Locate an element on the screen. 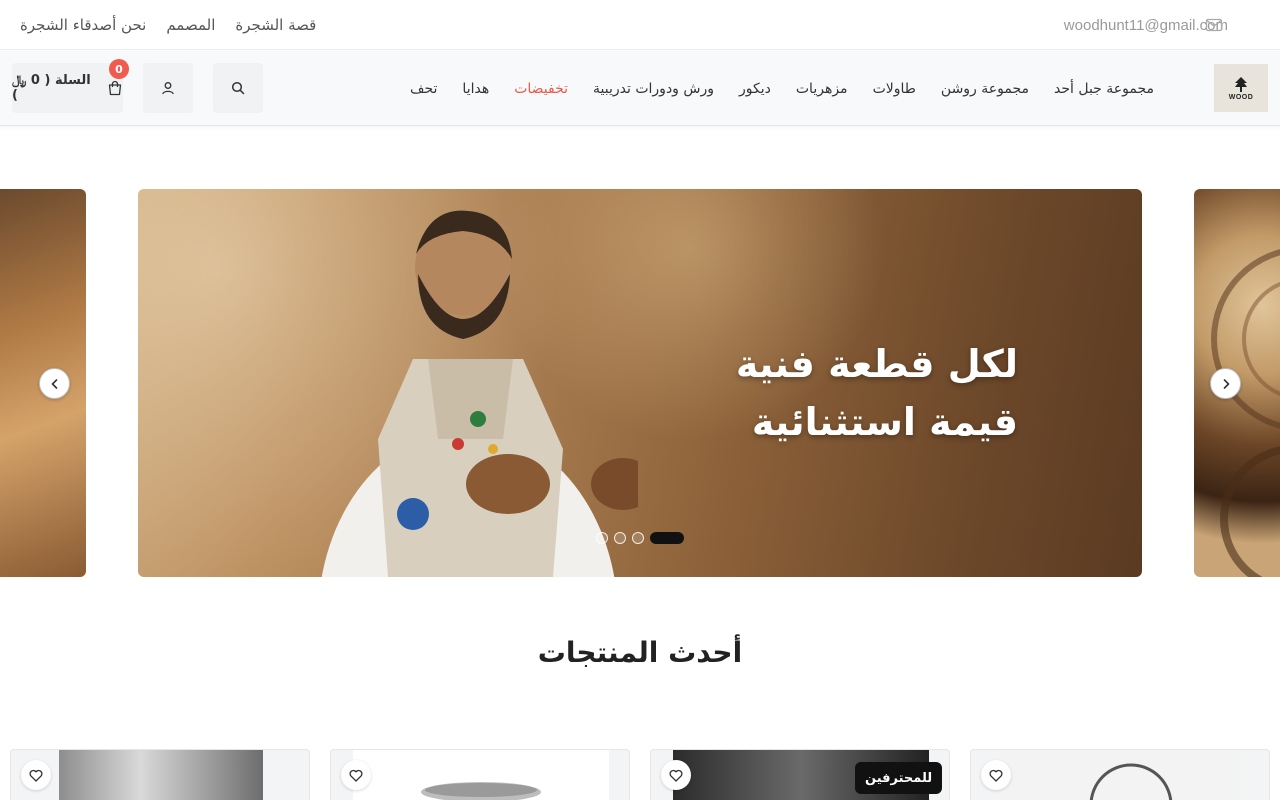  cart-label: السلة ( 0 ﷼ ) is located at coordinates (51, 88).